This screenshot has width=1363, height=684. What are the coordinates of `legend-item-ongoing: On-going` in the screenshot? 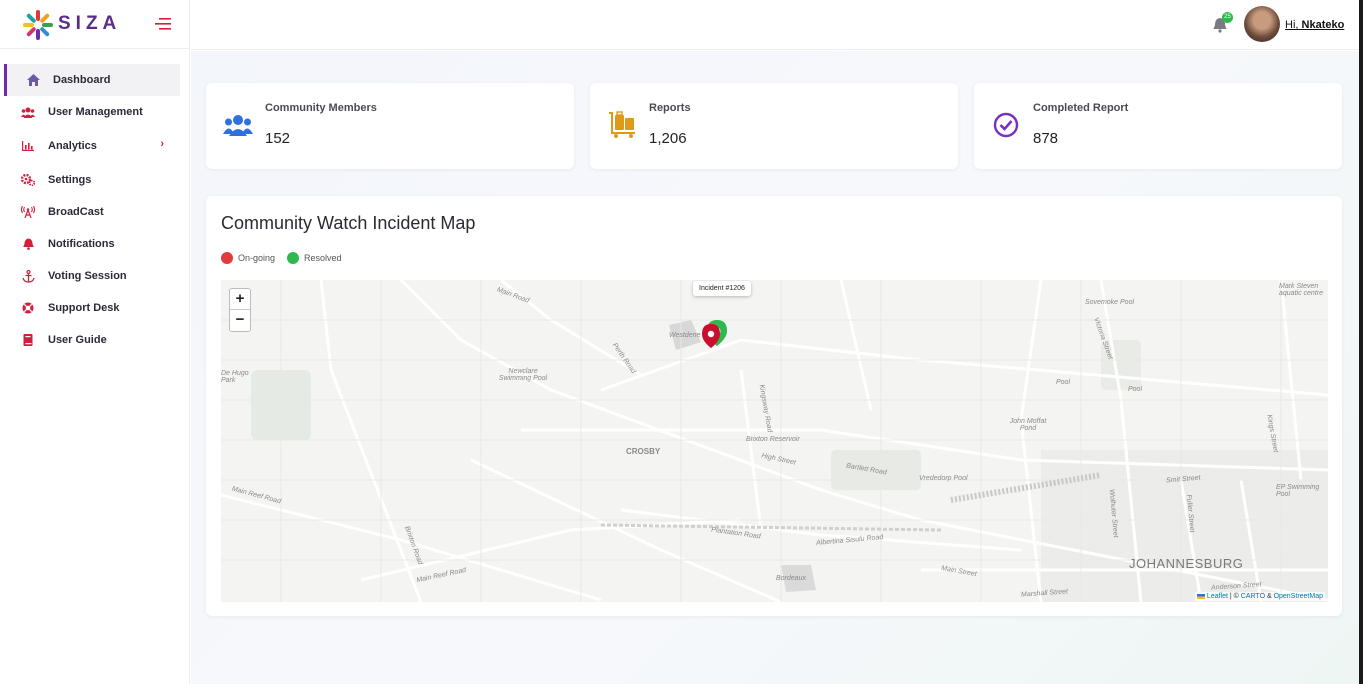 It's located at (248, 258).